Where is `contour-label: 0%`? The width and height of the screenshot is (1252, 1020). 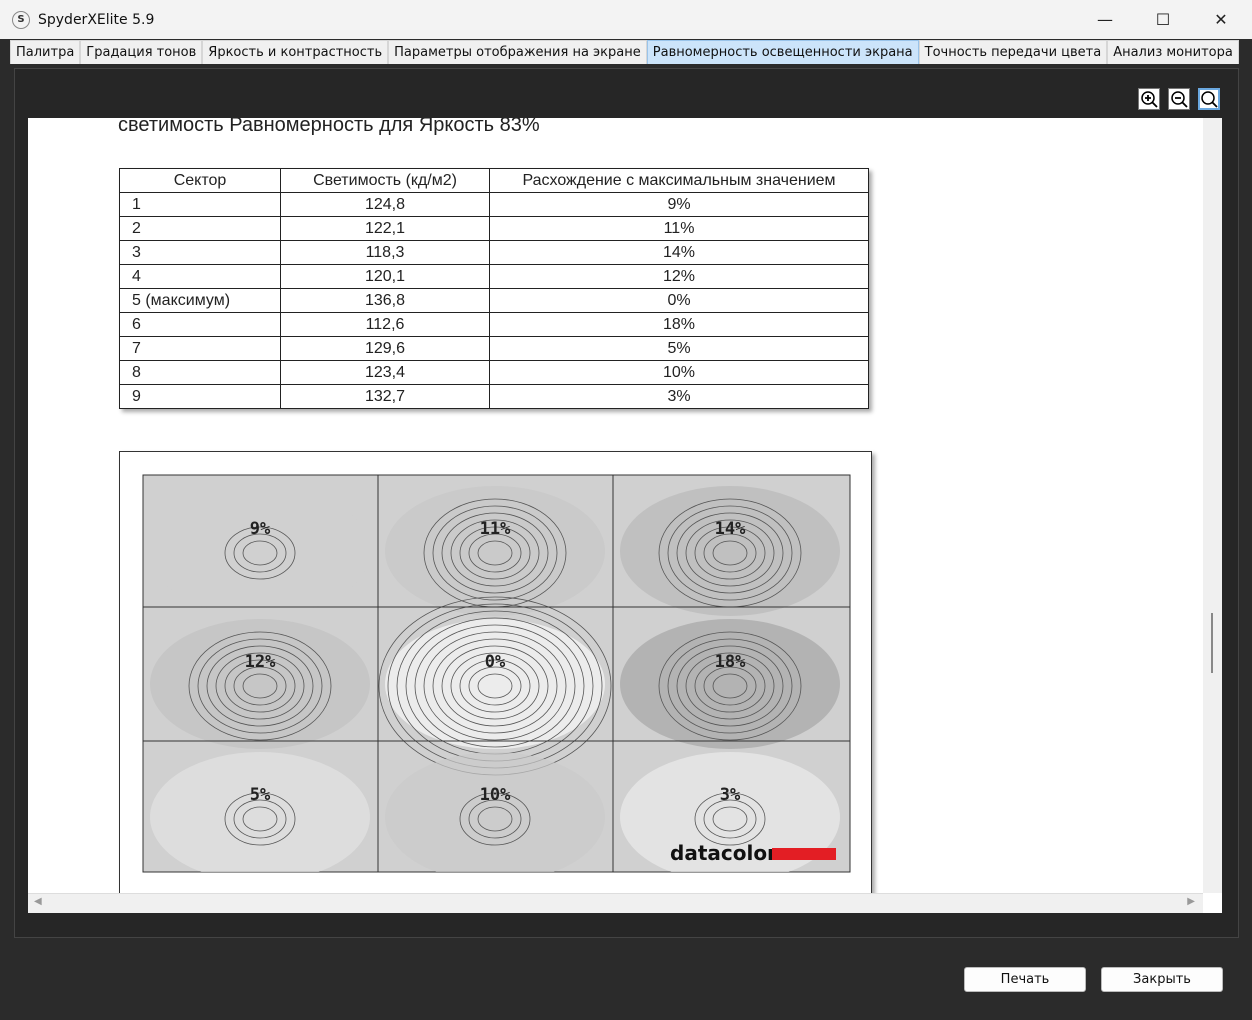 contour-label: 0% is located at coordinates (495, 662).